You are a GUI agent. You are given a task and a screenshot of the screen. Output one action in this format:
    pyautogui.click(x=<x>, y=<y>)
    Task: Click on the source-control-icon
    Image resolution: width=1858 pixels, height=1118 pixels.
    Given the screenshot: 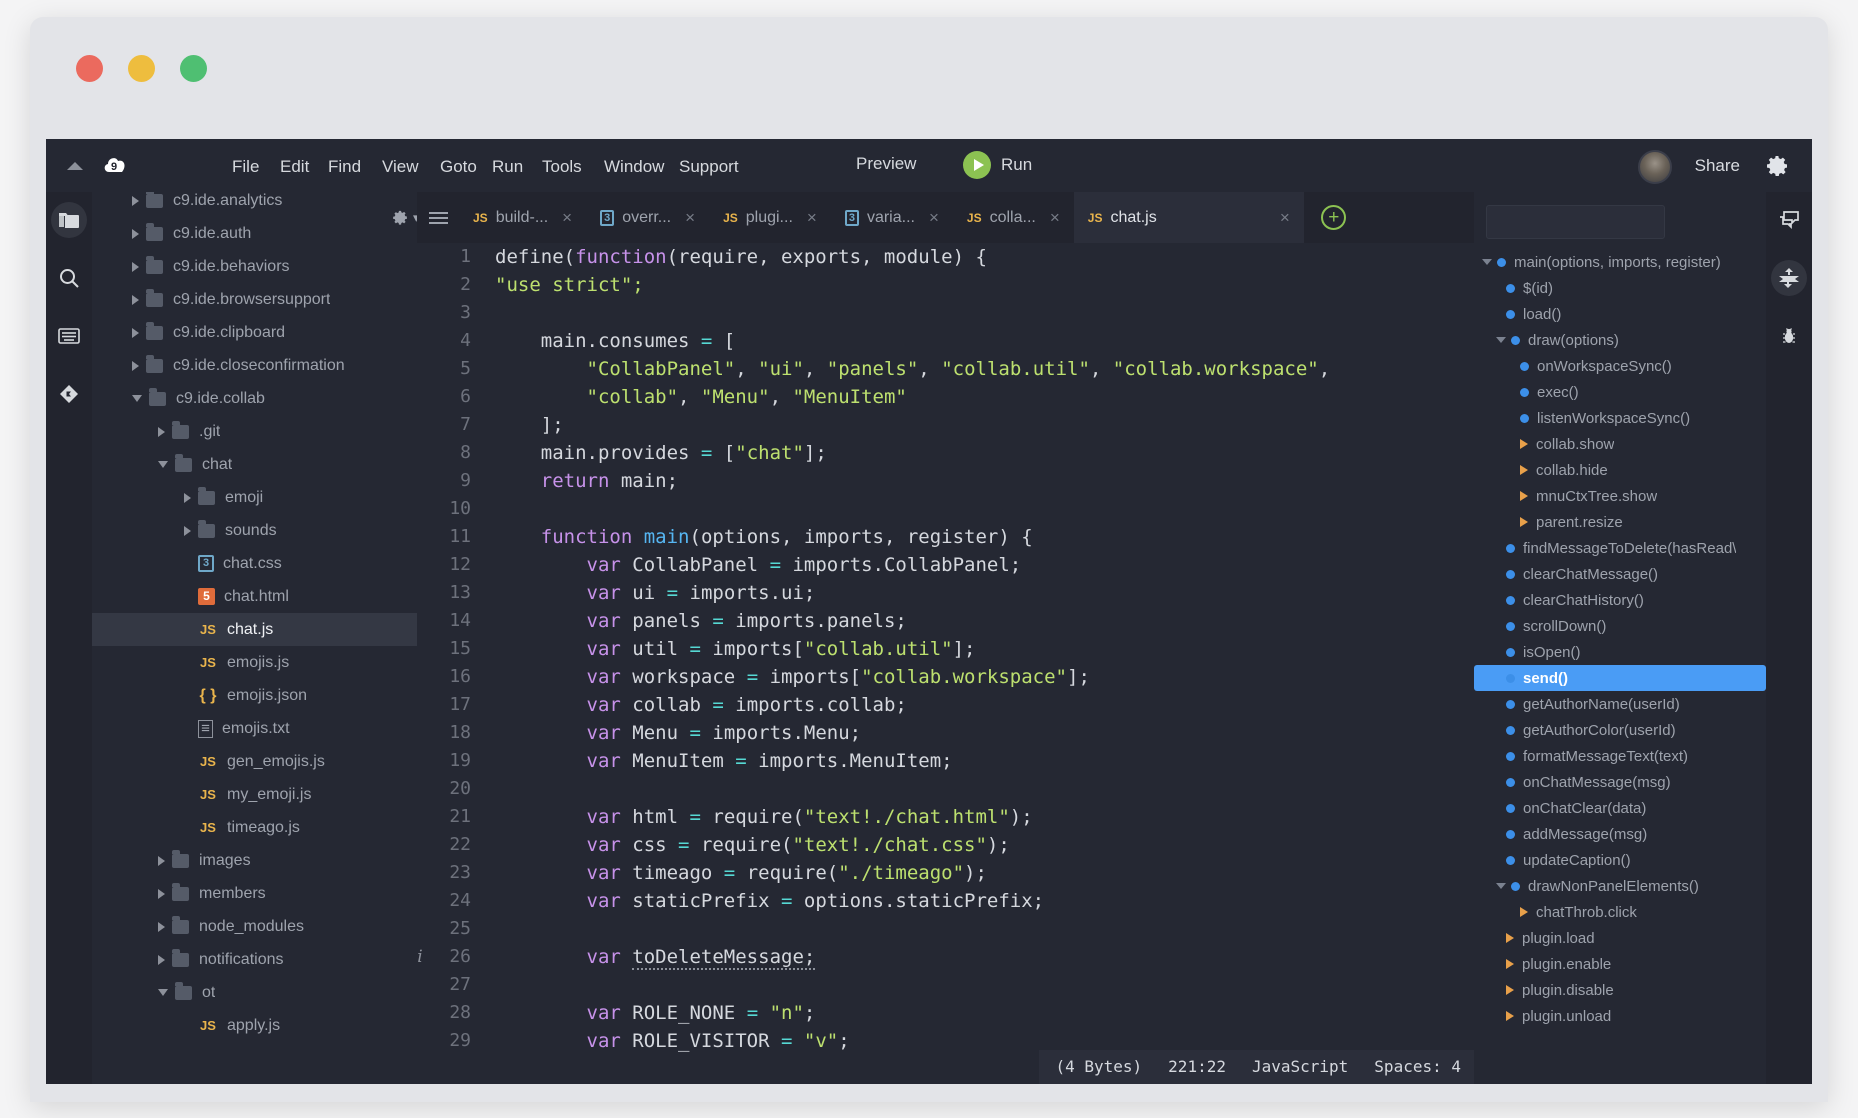 What is the action you would take?
    pyautogui.click(x=69, y=394)
    